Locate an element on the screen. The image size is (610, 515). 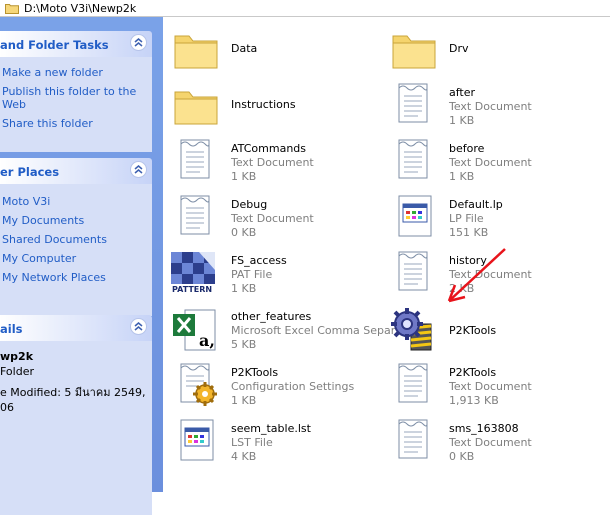
svg-text: a, is located at coordinates (207, 340).